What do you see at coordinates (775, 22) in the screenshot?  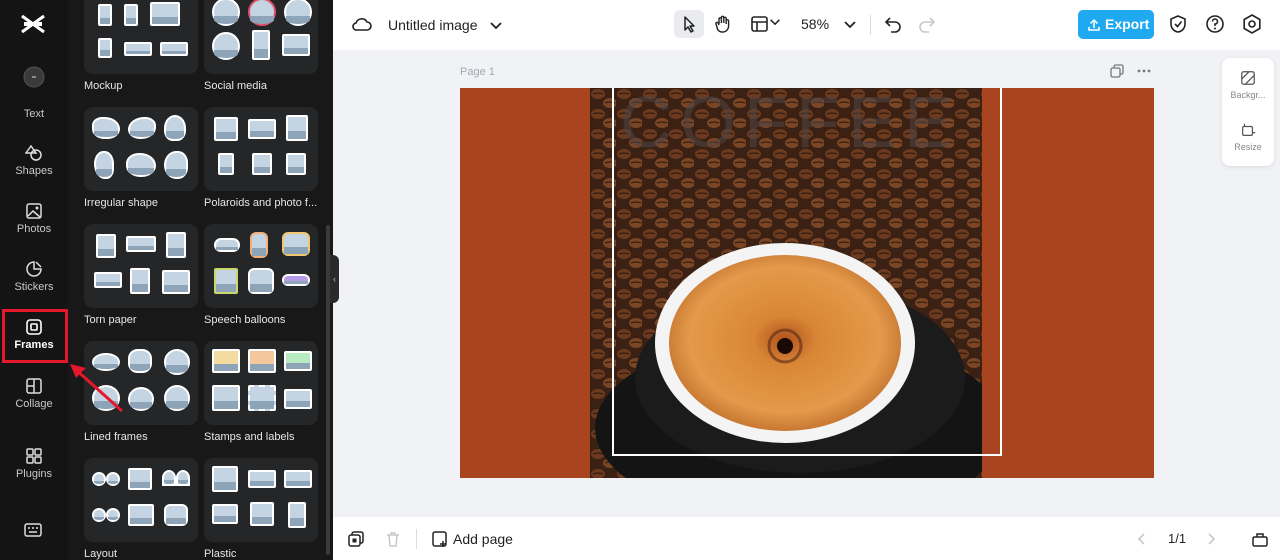 I see `layout-chevron-down-icon` at bounding box center [775, 22].